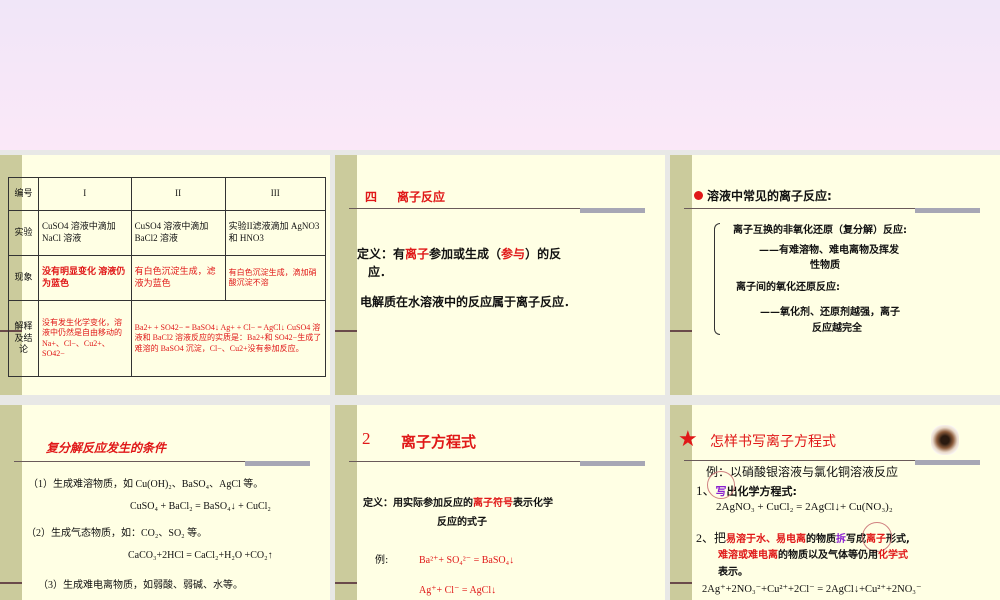 Image resolution: width=1000 pixels, height=600 pixels. Describe the element at coordinates (733, 572) in the screenshot. I see `step-2-end: 表示。` at that location.